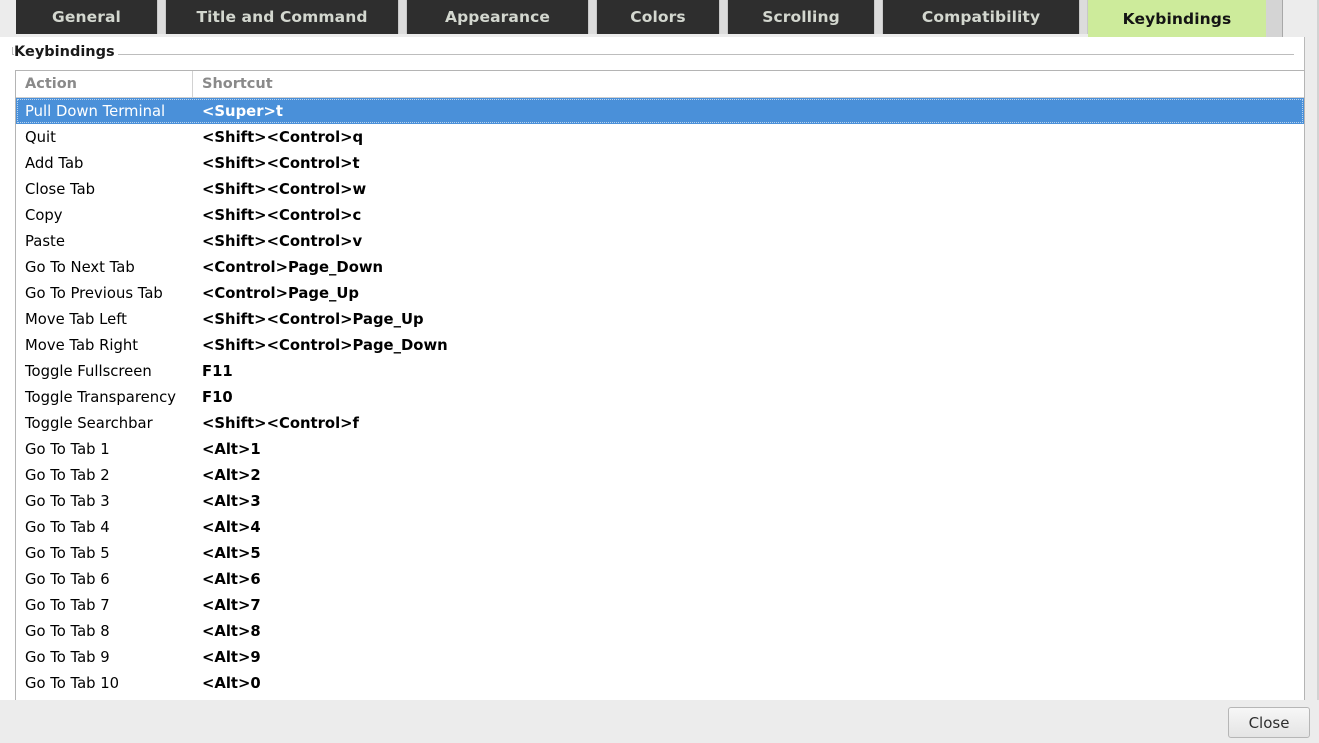 Image resolution: width=1319 pixels, height=743 pixels. What do you see at coordinates (748, 657) in the screenshot?
I see `cell-shortcut: <Alt>9` at bounding box center [748, 657].